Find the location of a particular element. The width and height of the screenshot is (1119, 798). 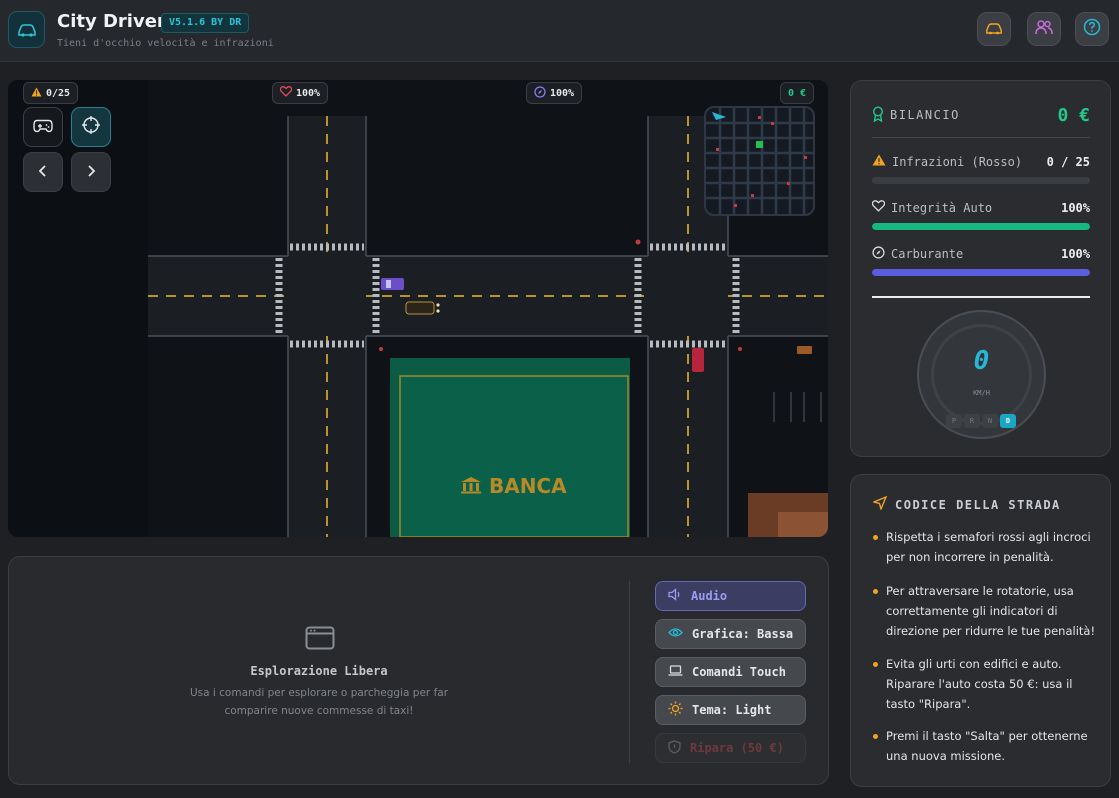

gear-r: R is located at coordinates (972, 421).